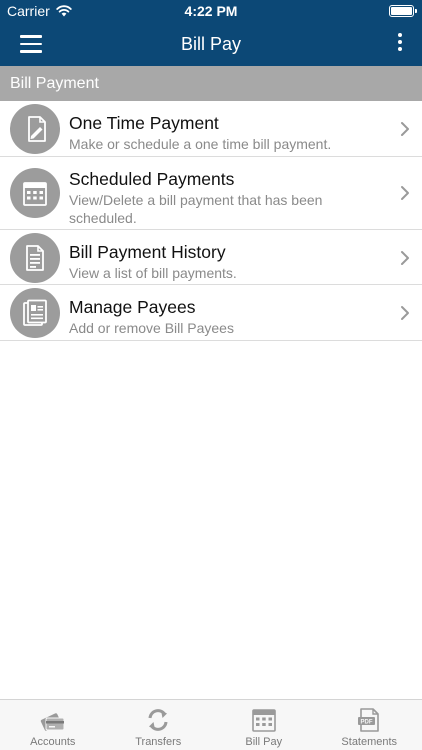  I want to click on battery-icon, so click(403, 11).